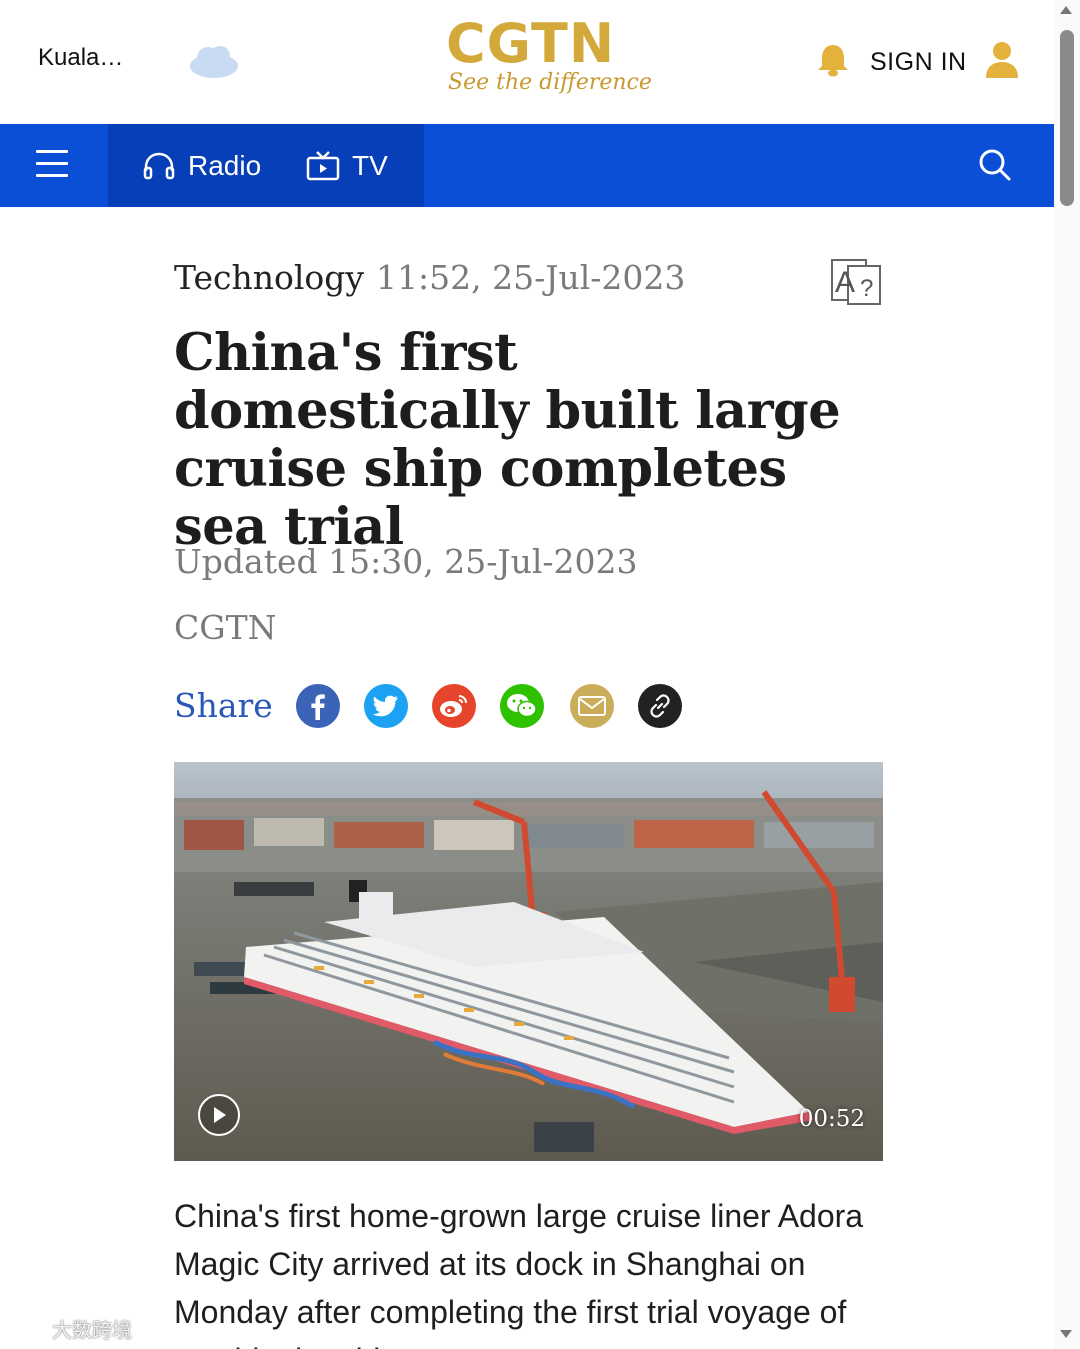 Image resolution: width=1080 pixels, height=1349 pixels. Describe the element at coordinates (214, 64) in the screenshot. I see `cloud-icon` at that location.